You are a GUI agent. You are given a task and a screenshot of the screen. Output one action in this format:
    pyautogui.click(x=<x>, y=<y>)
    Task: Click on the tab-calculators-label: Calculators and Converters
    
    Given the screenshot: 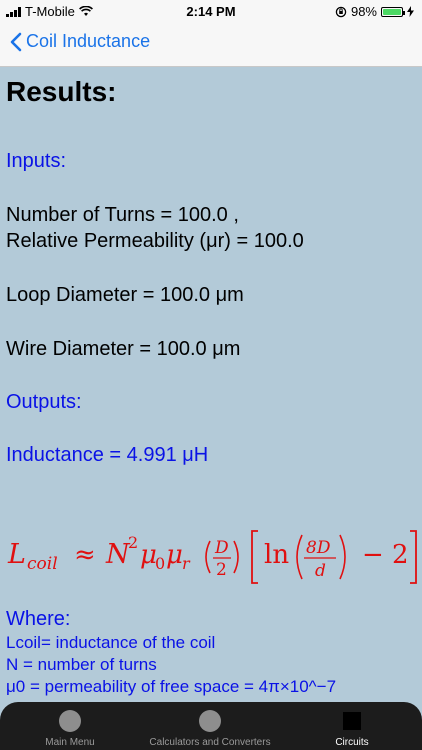 What is the action you would take?
    pyautogui.click(x=210, y=742)
    